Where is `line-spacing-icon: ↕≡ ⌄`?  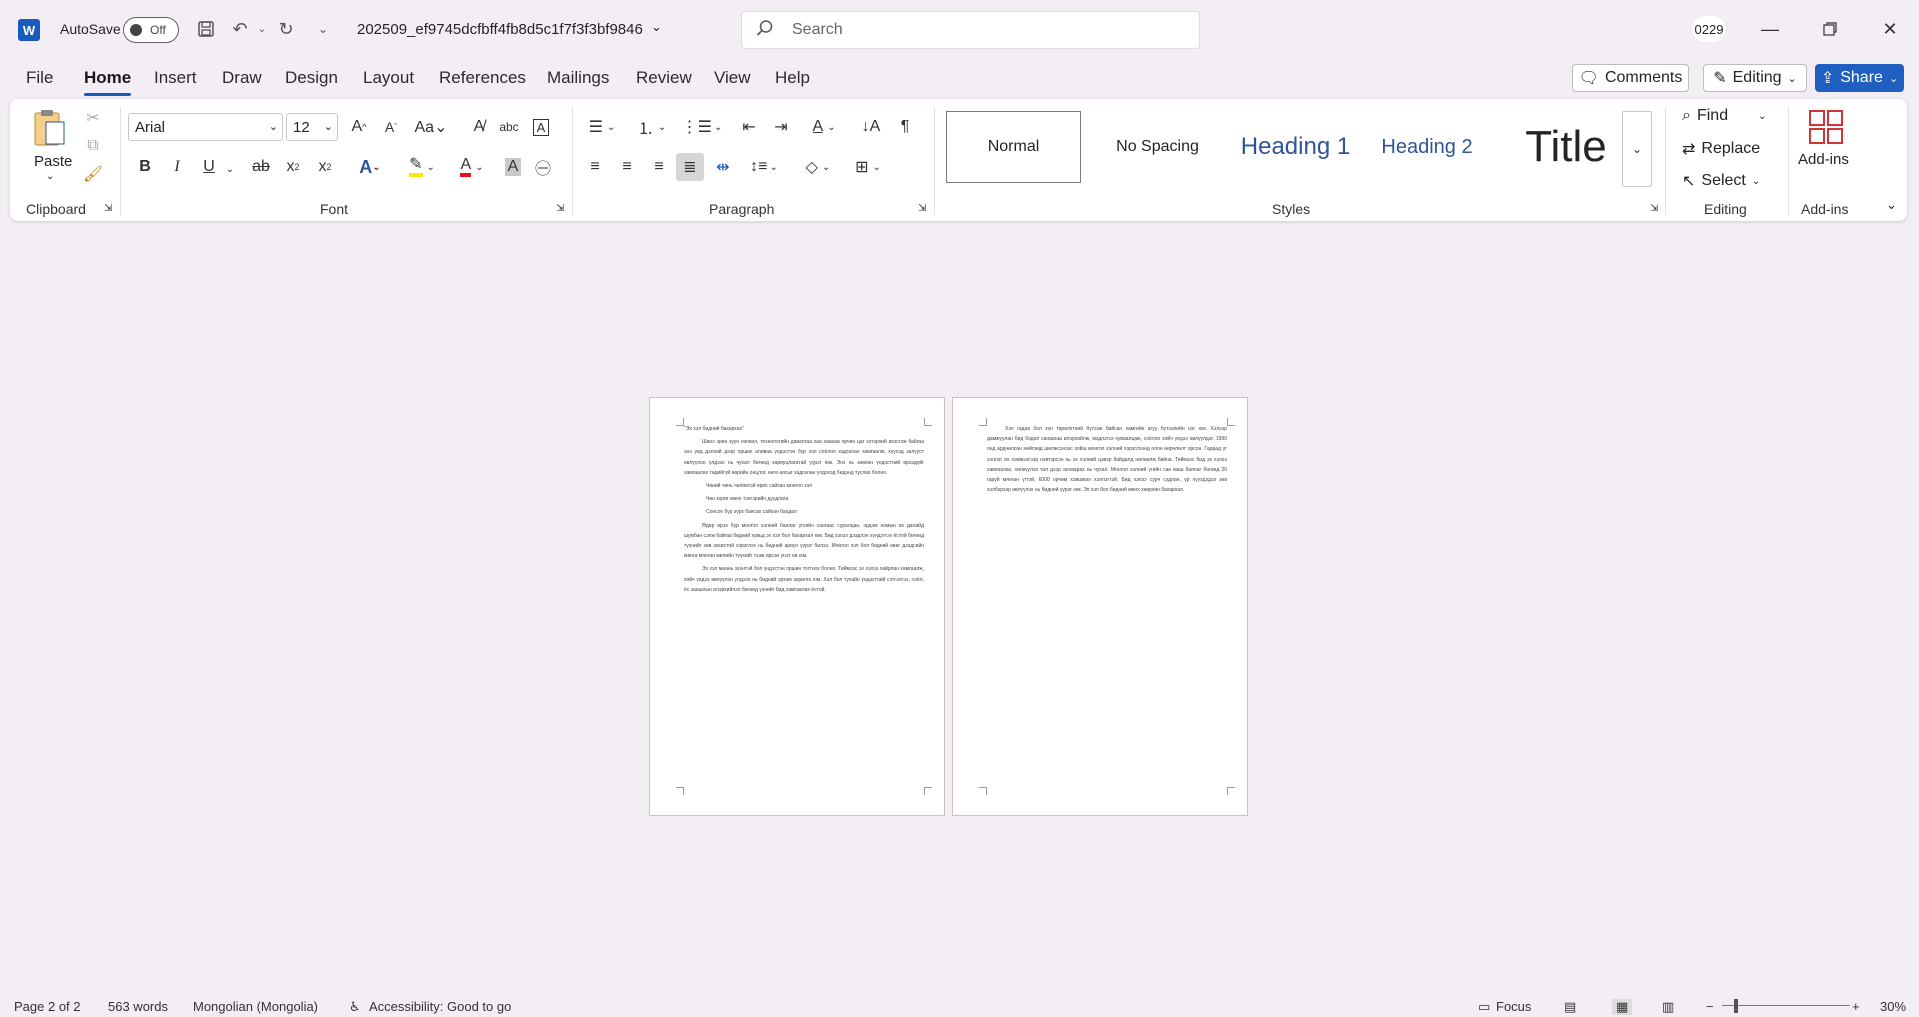 line-spacing-icon: ↕≡ ⌄ is located at coordinates (764, 167).